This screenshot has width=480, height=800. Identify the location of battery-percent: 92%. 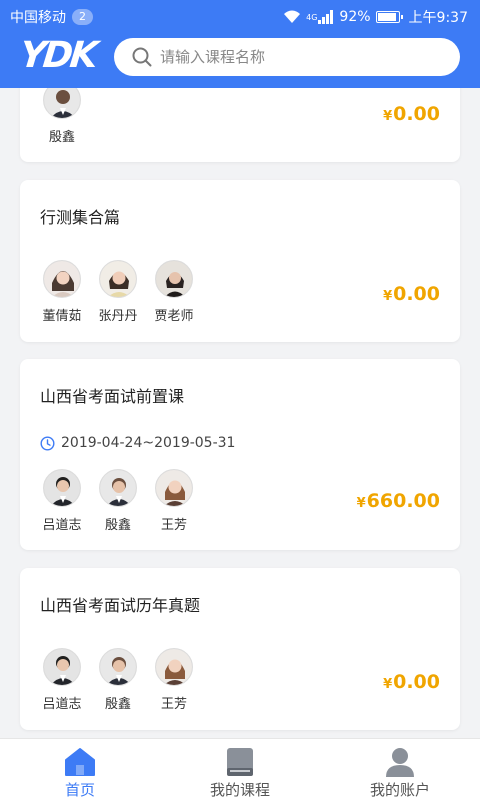
(355, 17).